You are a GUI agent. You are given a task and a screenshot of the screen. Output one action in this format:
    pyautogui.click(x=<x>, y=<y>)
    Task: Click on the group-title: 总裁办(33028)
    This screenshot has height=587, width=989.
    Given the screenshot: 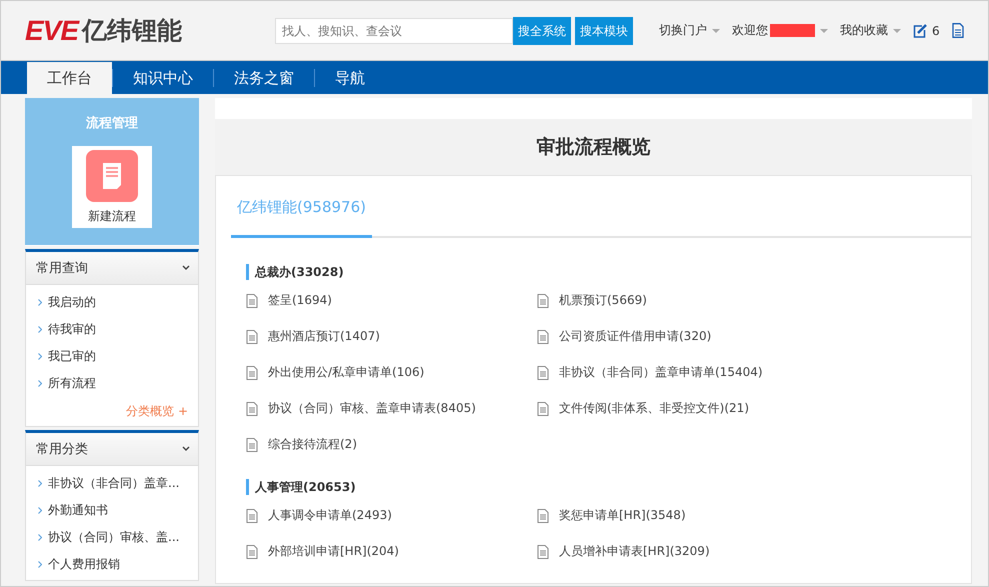 What is the action you would take?
    pyautogui.click(x=608, y=272)
    